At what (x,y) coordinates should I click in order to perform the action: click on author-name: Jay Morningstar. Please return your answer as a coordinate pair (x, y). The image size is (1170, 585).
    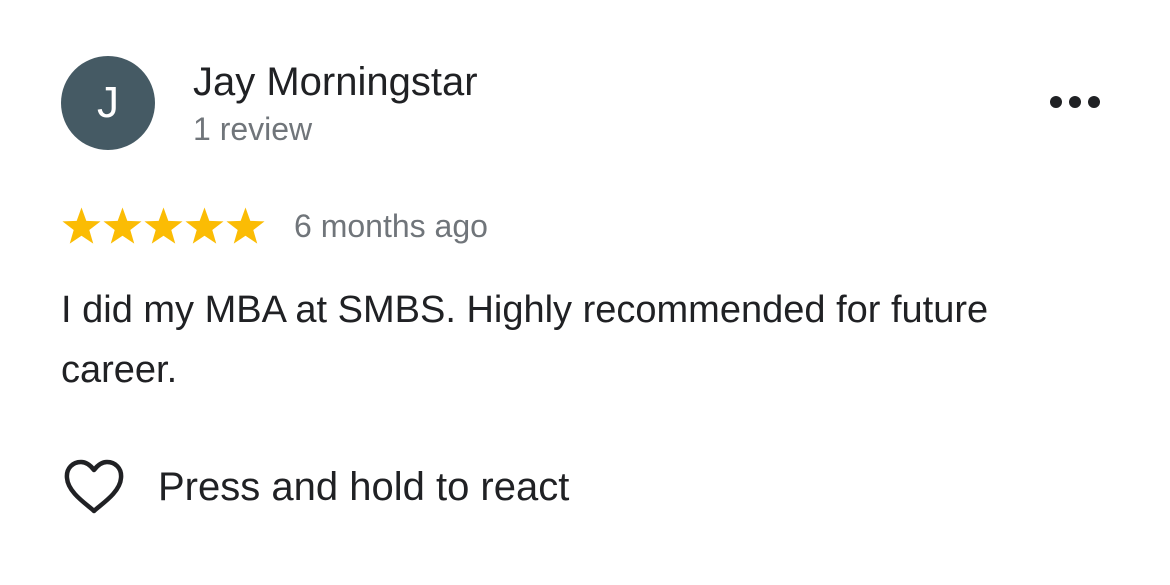
    Looking at the image, I should click on (335, 82).